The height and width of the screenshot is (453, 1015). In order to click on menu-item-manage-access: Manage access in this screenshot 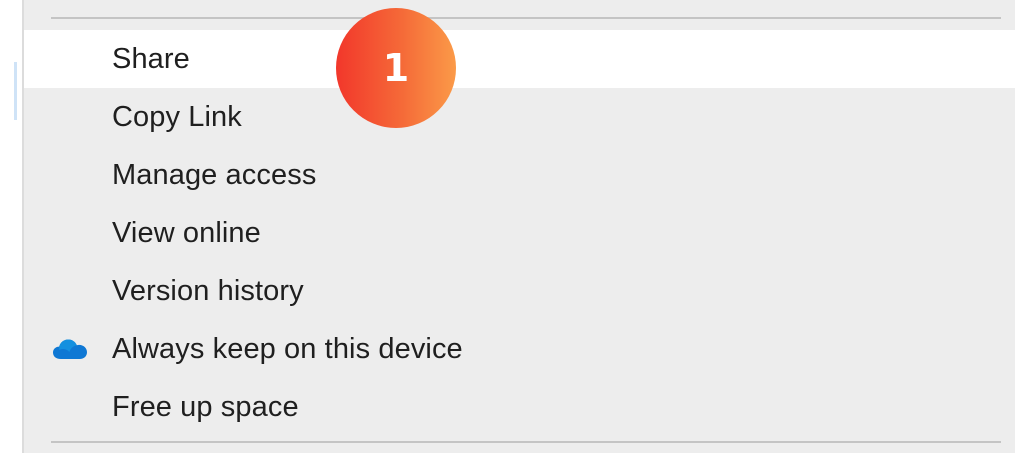, I will do `click(519, 175)`.